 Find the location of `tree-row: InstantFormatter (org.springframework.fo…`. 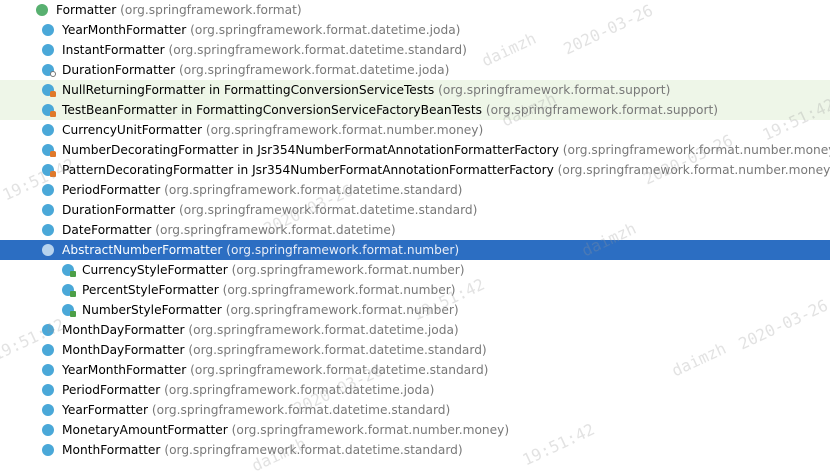

tree-row: InstantFormatter (org.springframework.fo… is located at coordinates (415, 50).